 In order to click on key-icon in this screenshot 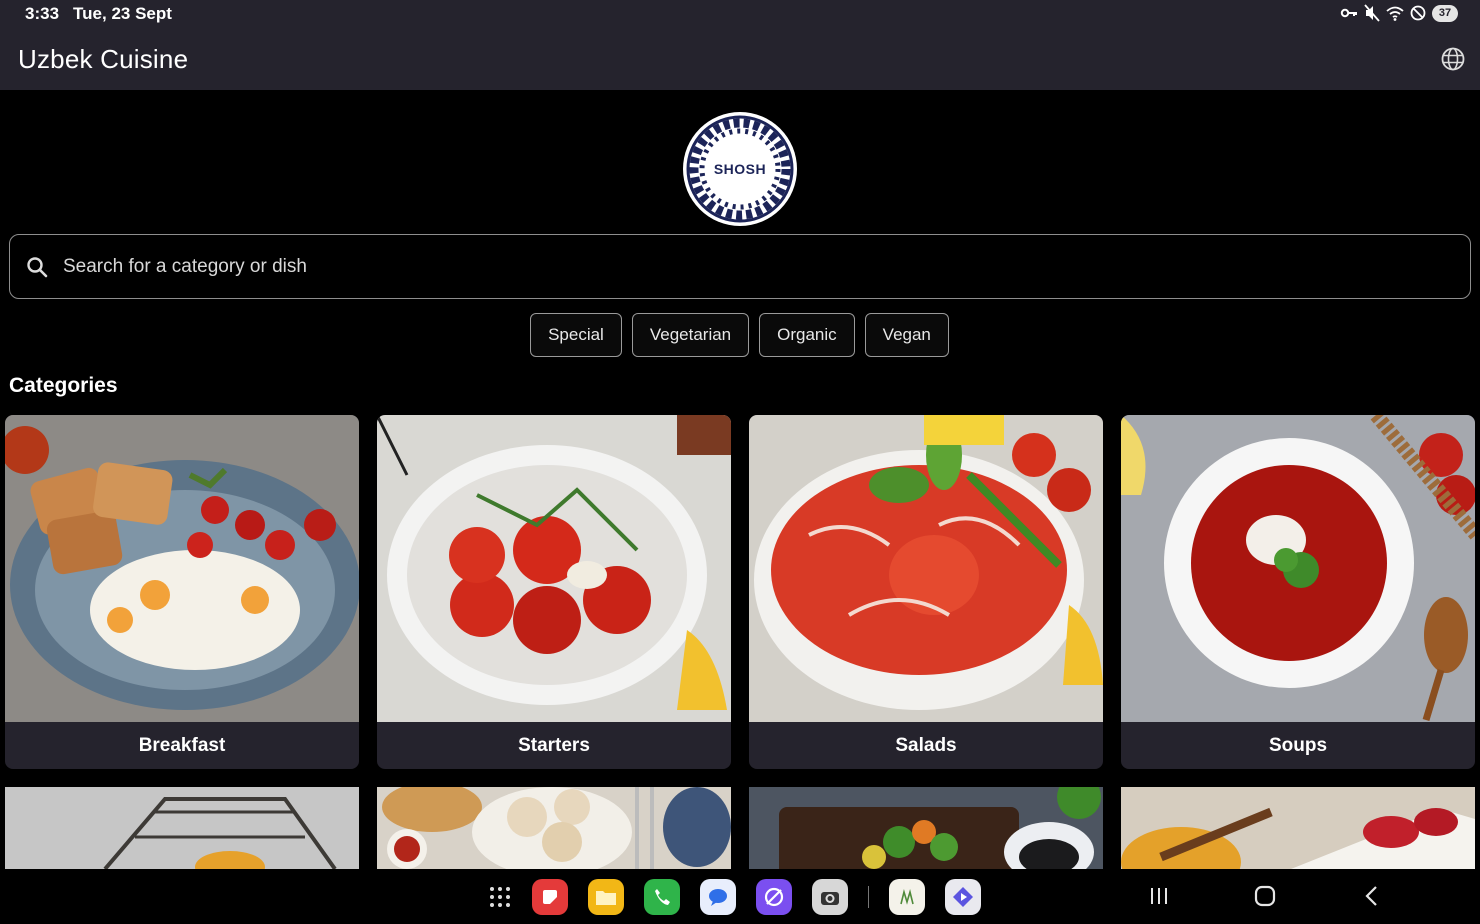, I will do `click(1348, 13)`.